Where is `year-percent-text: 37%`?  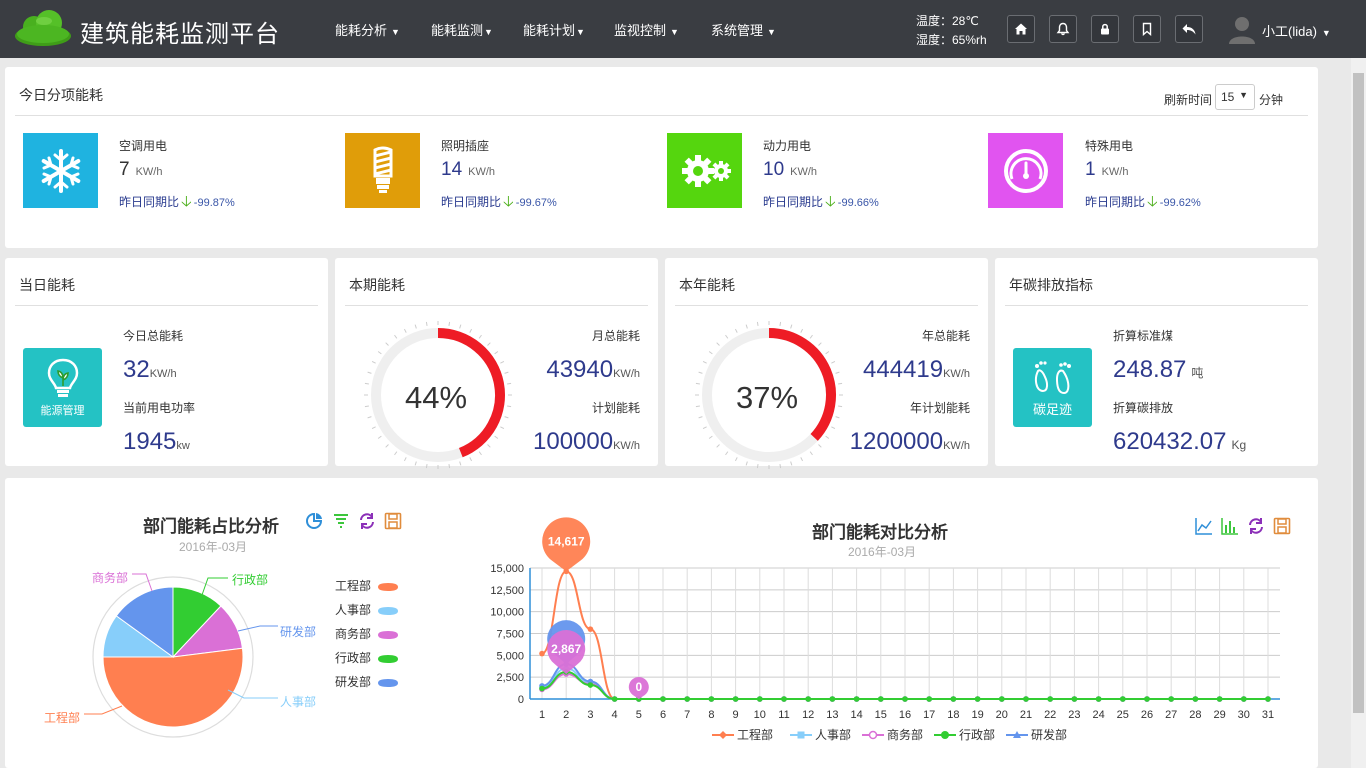
year-percent-text: 37% is located at coordinates (767, 397).